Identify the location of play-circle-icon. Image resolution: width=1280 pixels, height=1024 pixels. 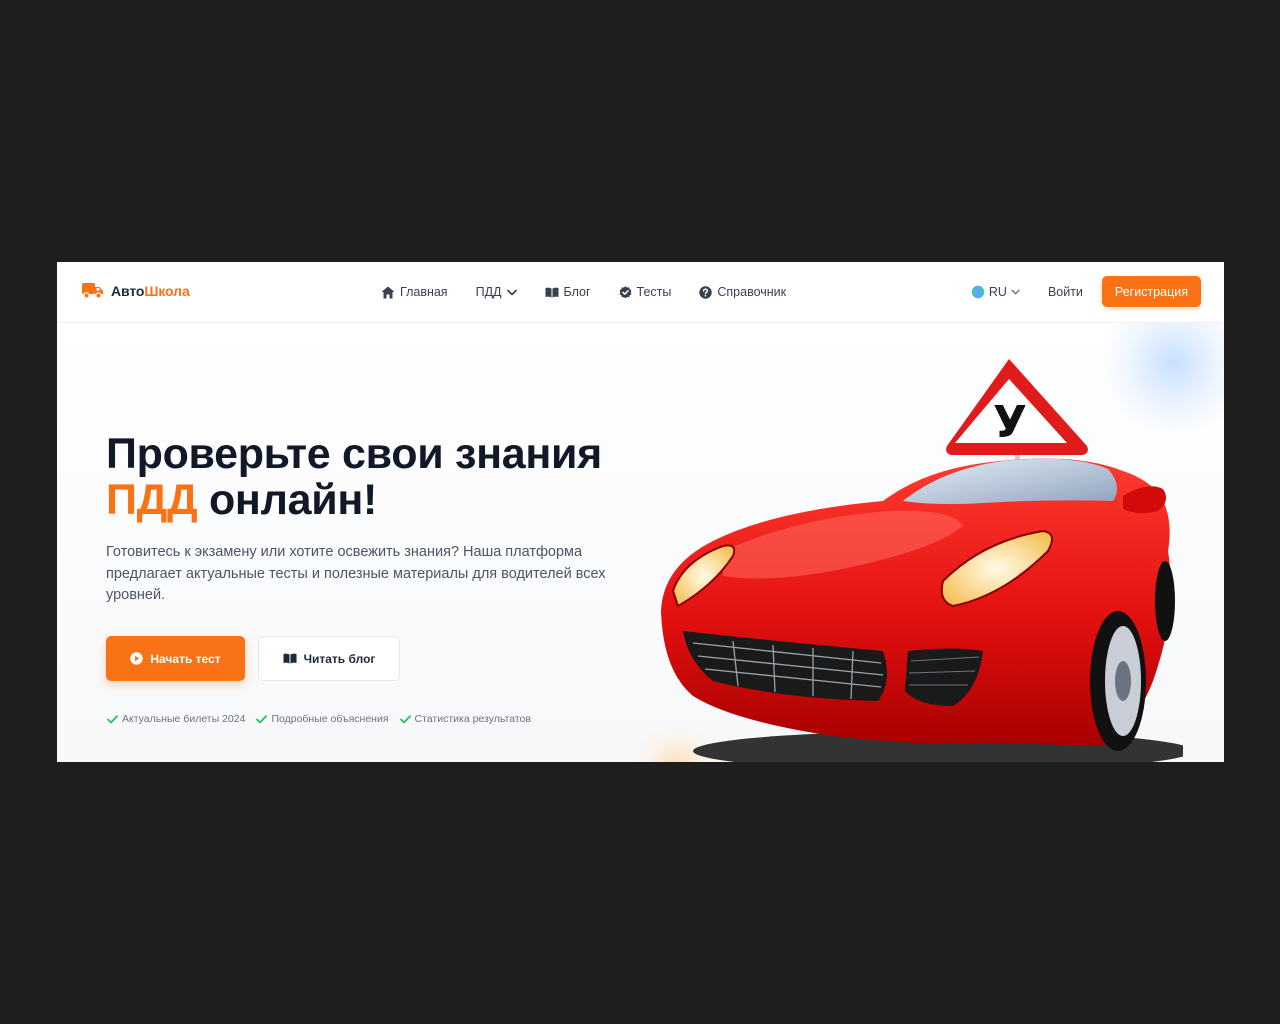
(137, 658).